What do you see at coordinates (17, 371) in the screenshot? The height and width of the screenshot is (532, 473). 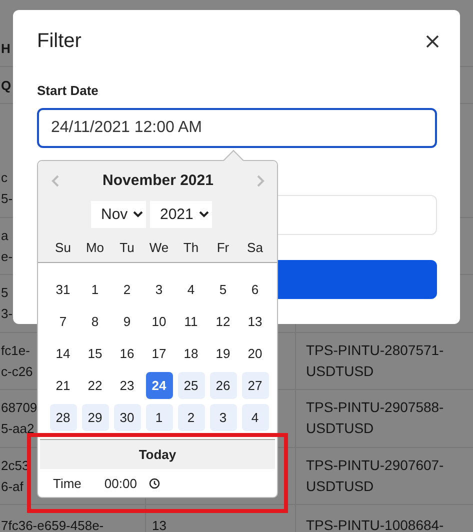 I see `table-cell-text: c-c26` at bounding box center [17, 371].